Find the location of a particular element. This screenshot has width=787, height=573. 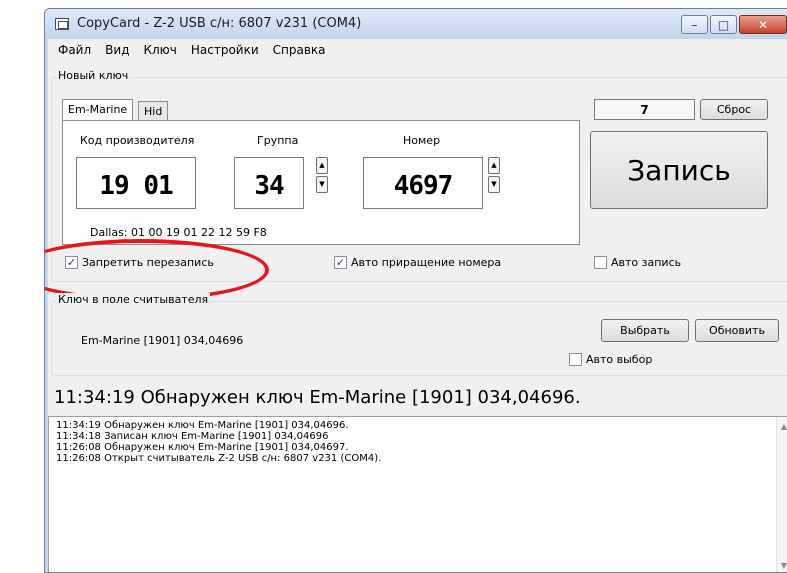

group-up-icon: ▲ is located at coordinates (322, 165).